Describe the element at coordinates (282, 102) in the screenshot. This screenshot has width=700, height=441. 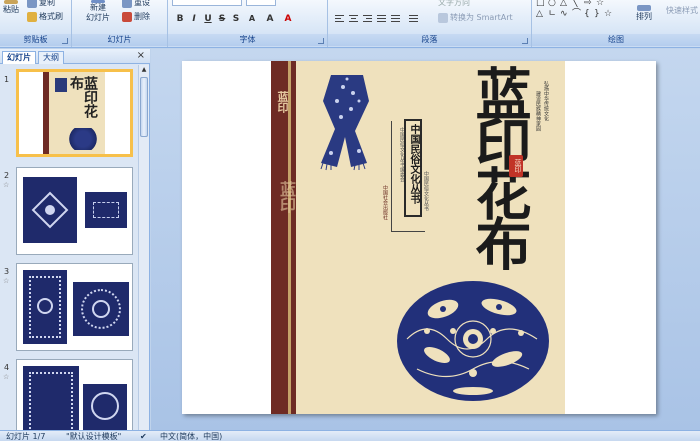
I see `spine-title-top: 蓝印` at that location.